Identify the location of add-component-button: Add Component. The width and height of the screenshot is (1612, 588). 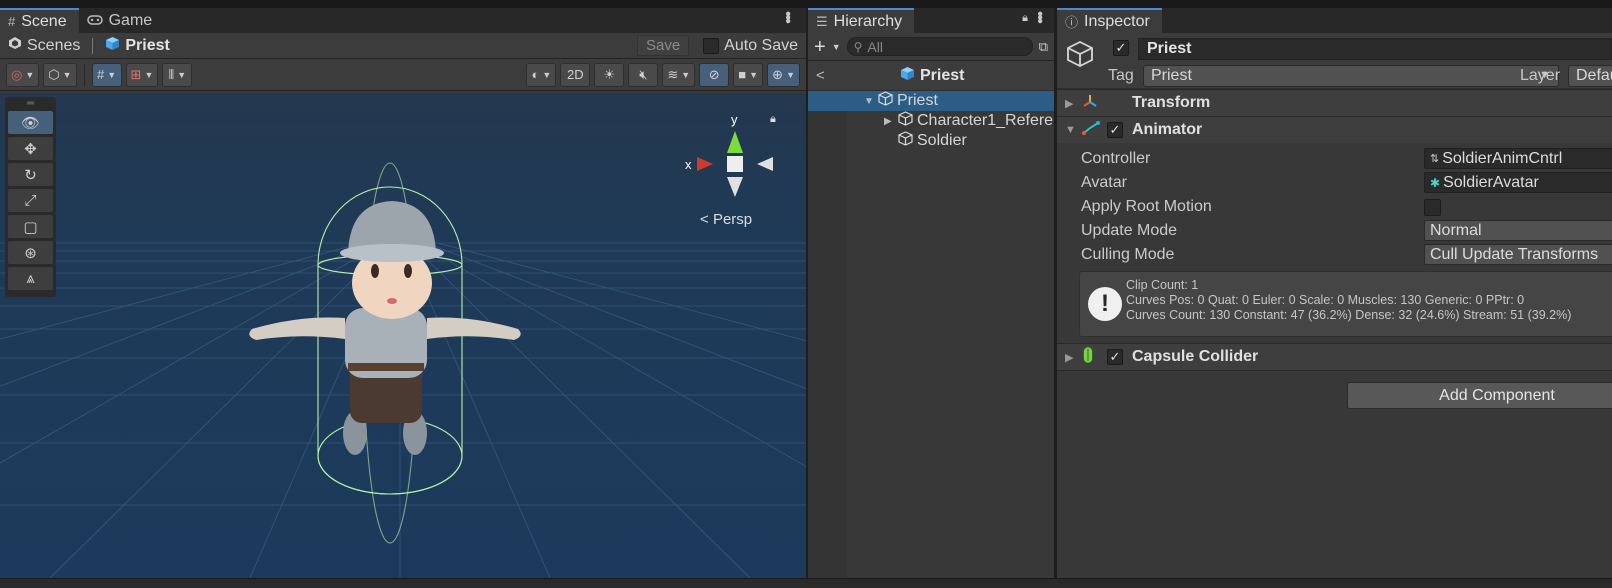
(1479, 395).